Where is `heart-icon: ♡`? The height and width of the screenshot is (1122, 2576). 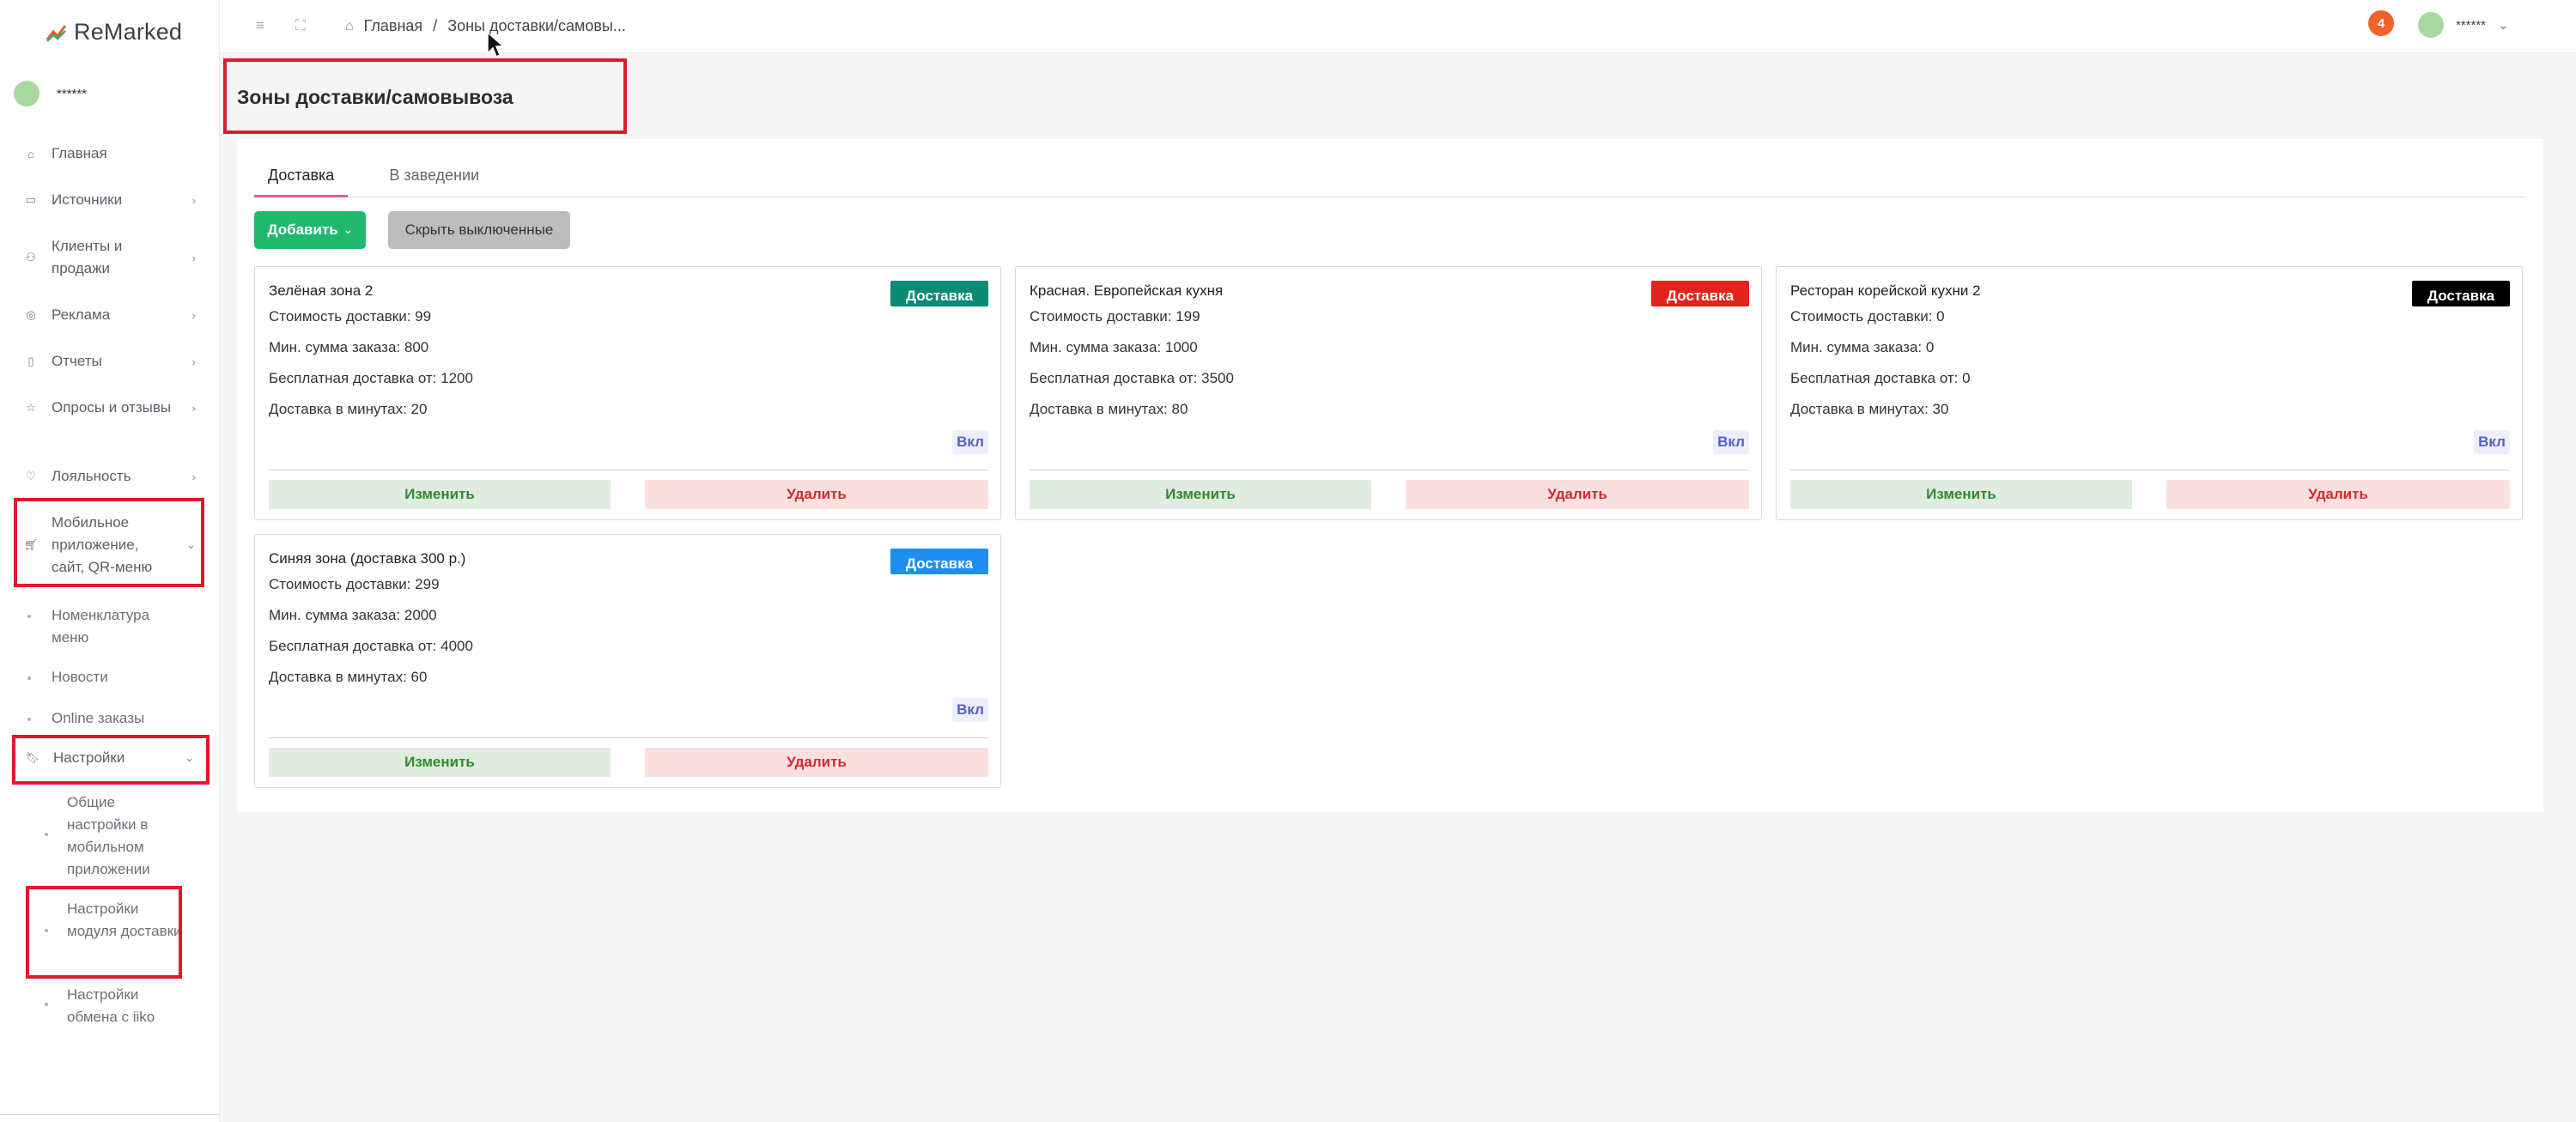 heart-icon: ♡ is located at coordinates (31, 476).